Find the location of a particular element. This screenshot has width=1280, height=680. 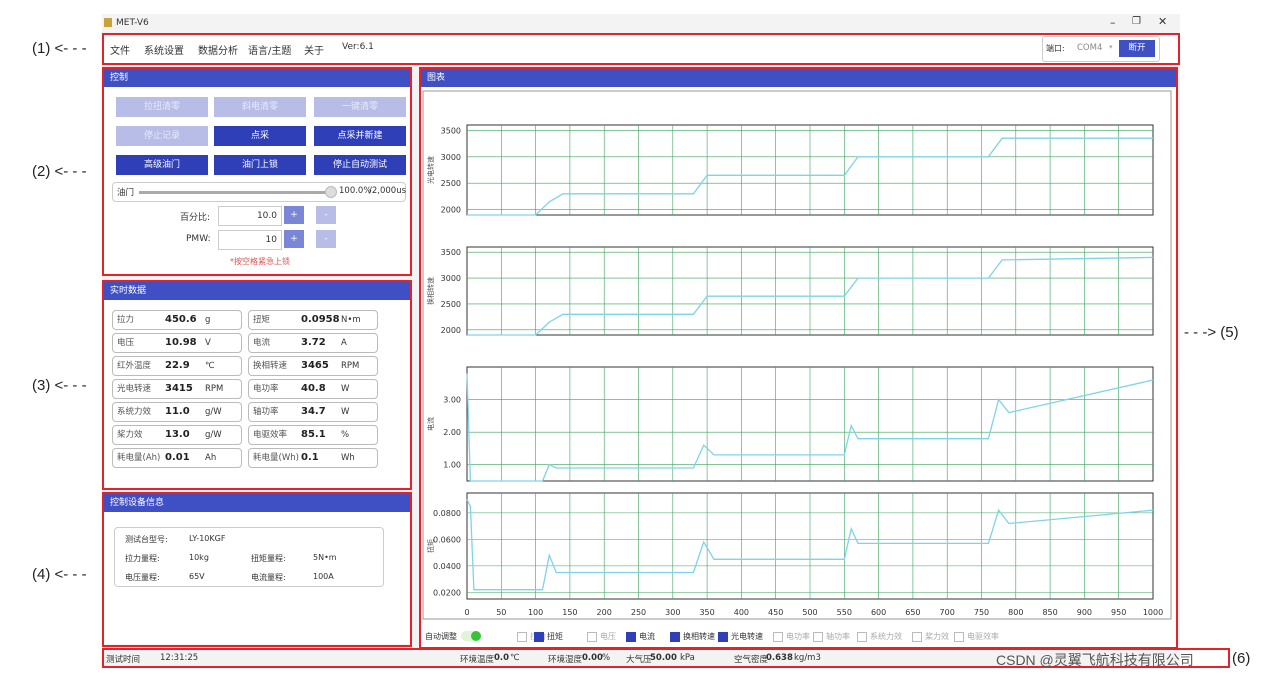

close-icon: ✕ is located at coordinates (1162, 21).